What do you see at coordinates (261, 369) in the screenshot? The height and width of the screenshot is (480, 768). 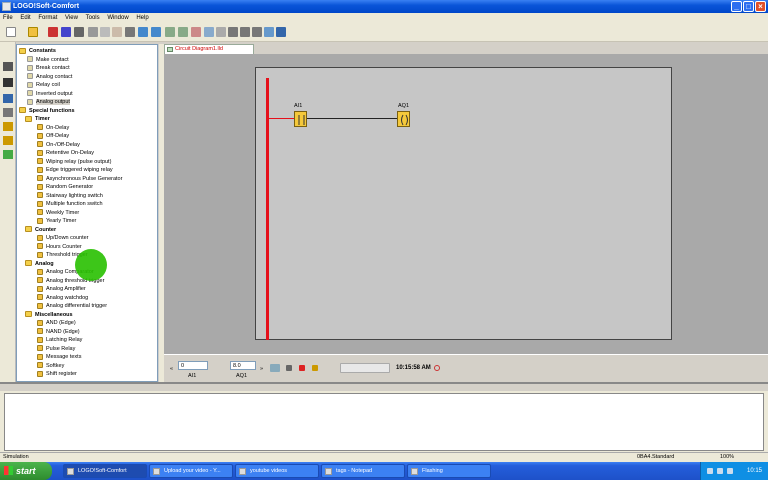 I see `scroll-right-icon: »` at bounding box center [261, 369].